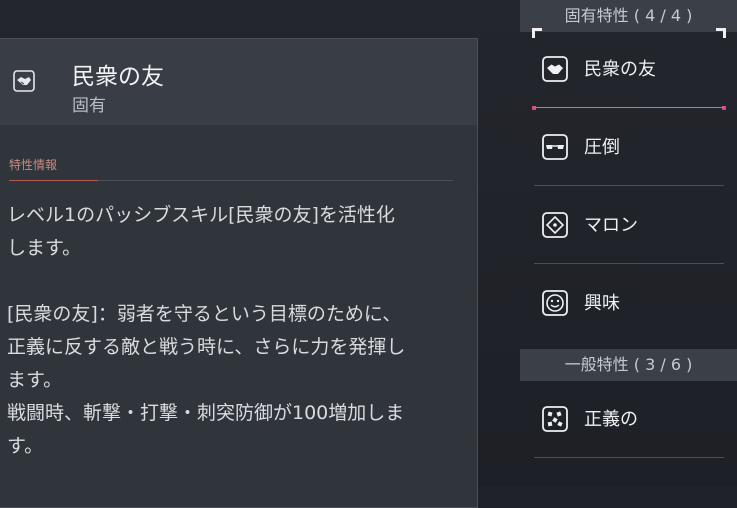 The image size is (737, 508). What do you see at coordinates (231, 180) in the screenshot?
I see `section-divider` at bounding box center [231, 180].